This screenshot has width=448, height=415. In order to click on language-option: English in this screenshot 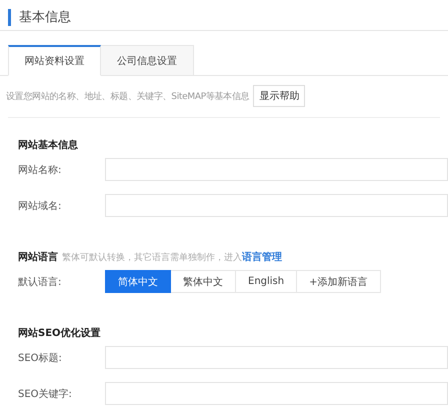, I will do `click(267, 281)`.